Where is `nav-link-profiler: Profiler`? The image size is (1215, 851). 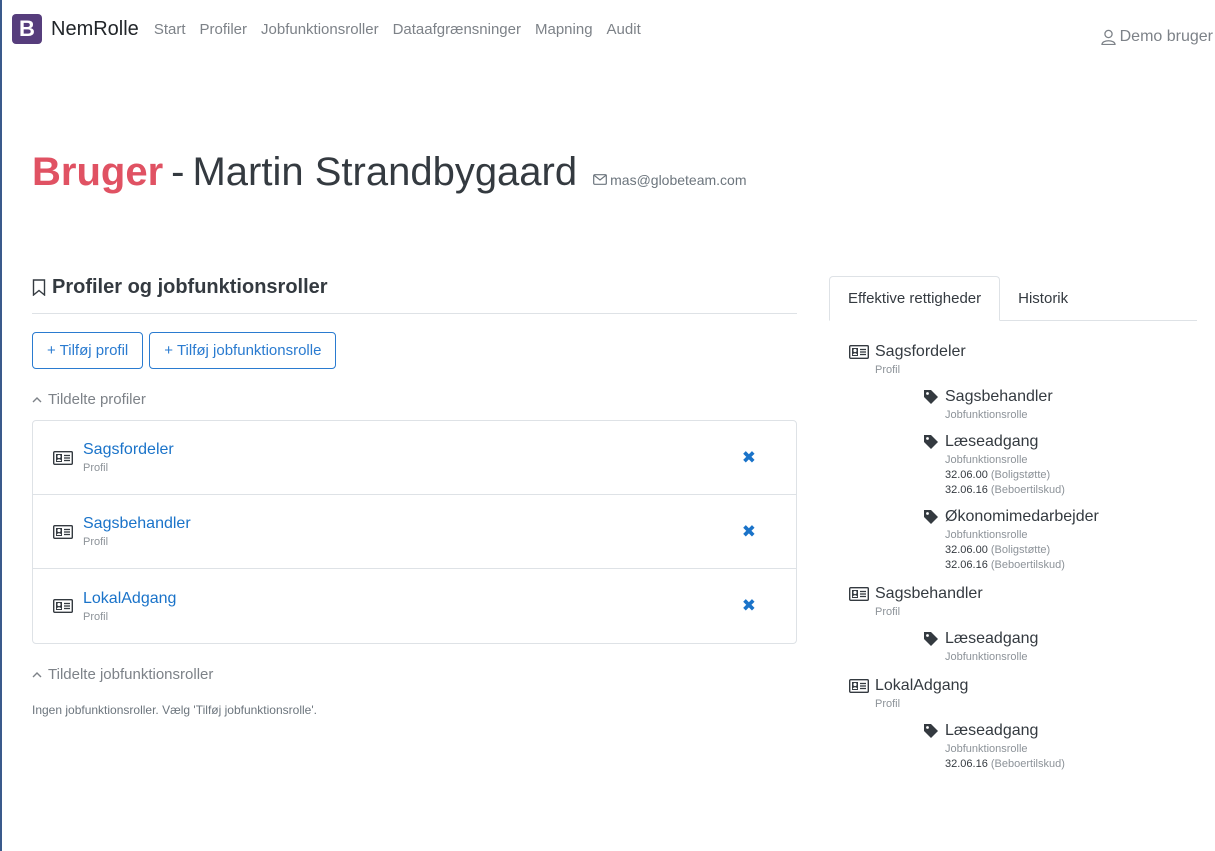
nav-link-profiler: Profiler is located at coordinates (224, 29).